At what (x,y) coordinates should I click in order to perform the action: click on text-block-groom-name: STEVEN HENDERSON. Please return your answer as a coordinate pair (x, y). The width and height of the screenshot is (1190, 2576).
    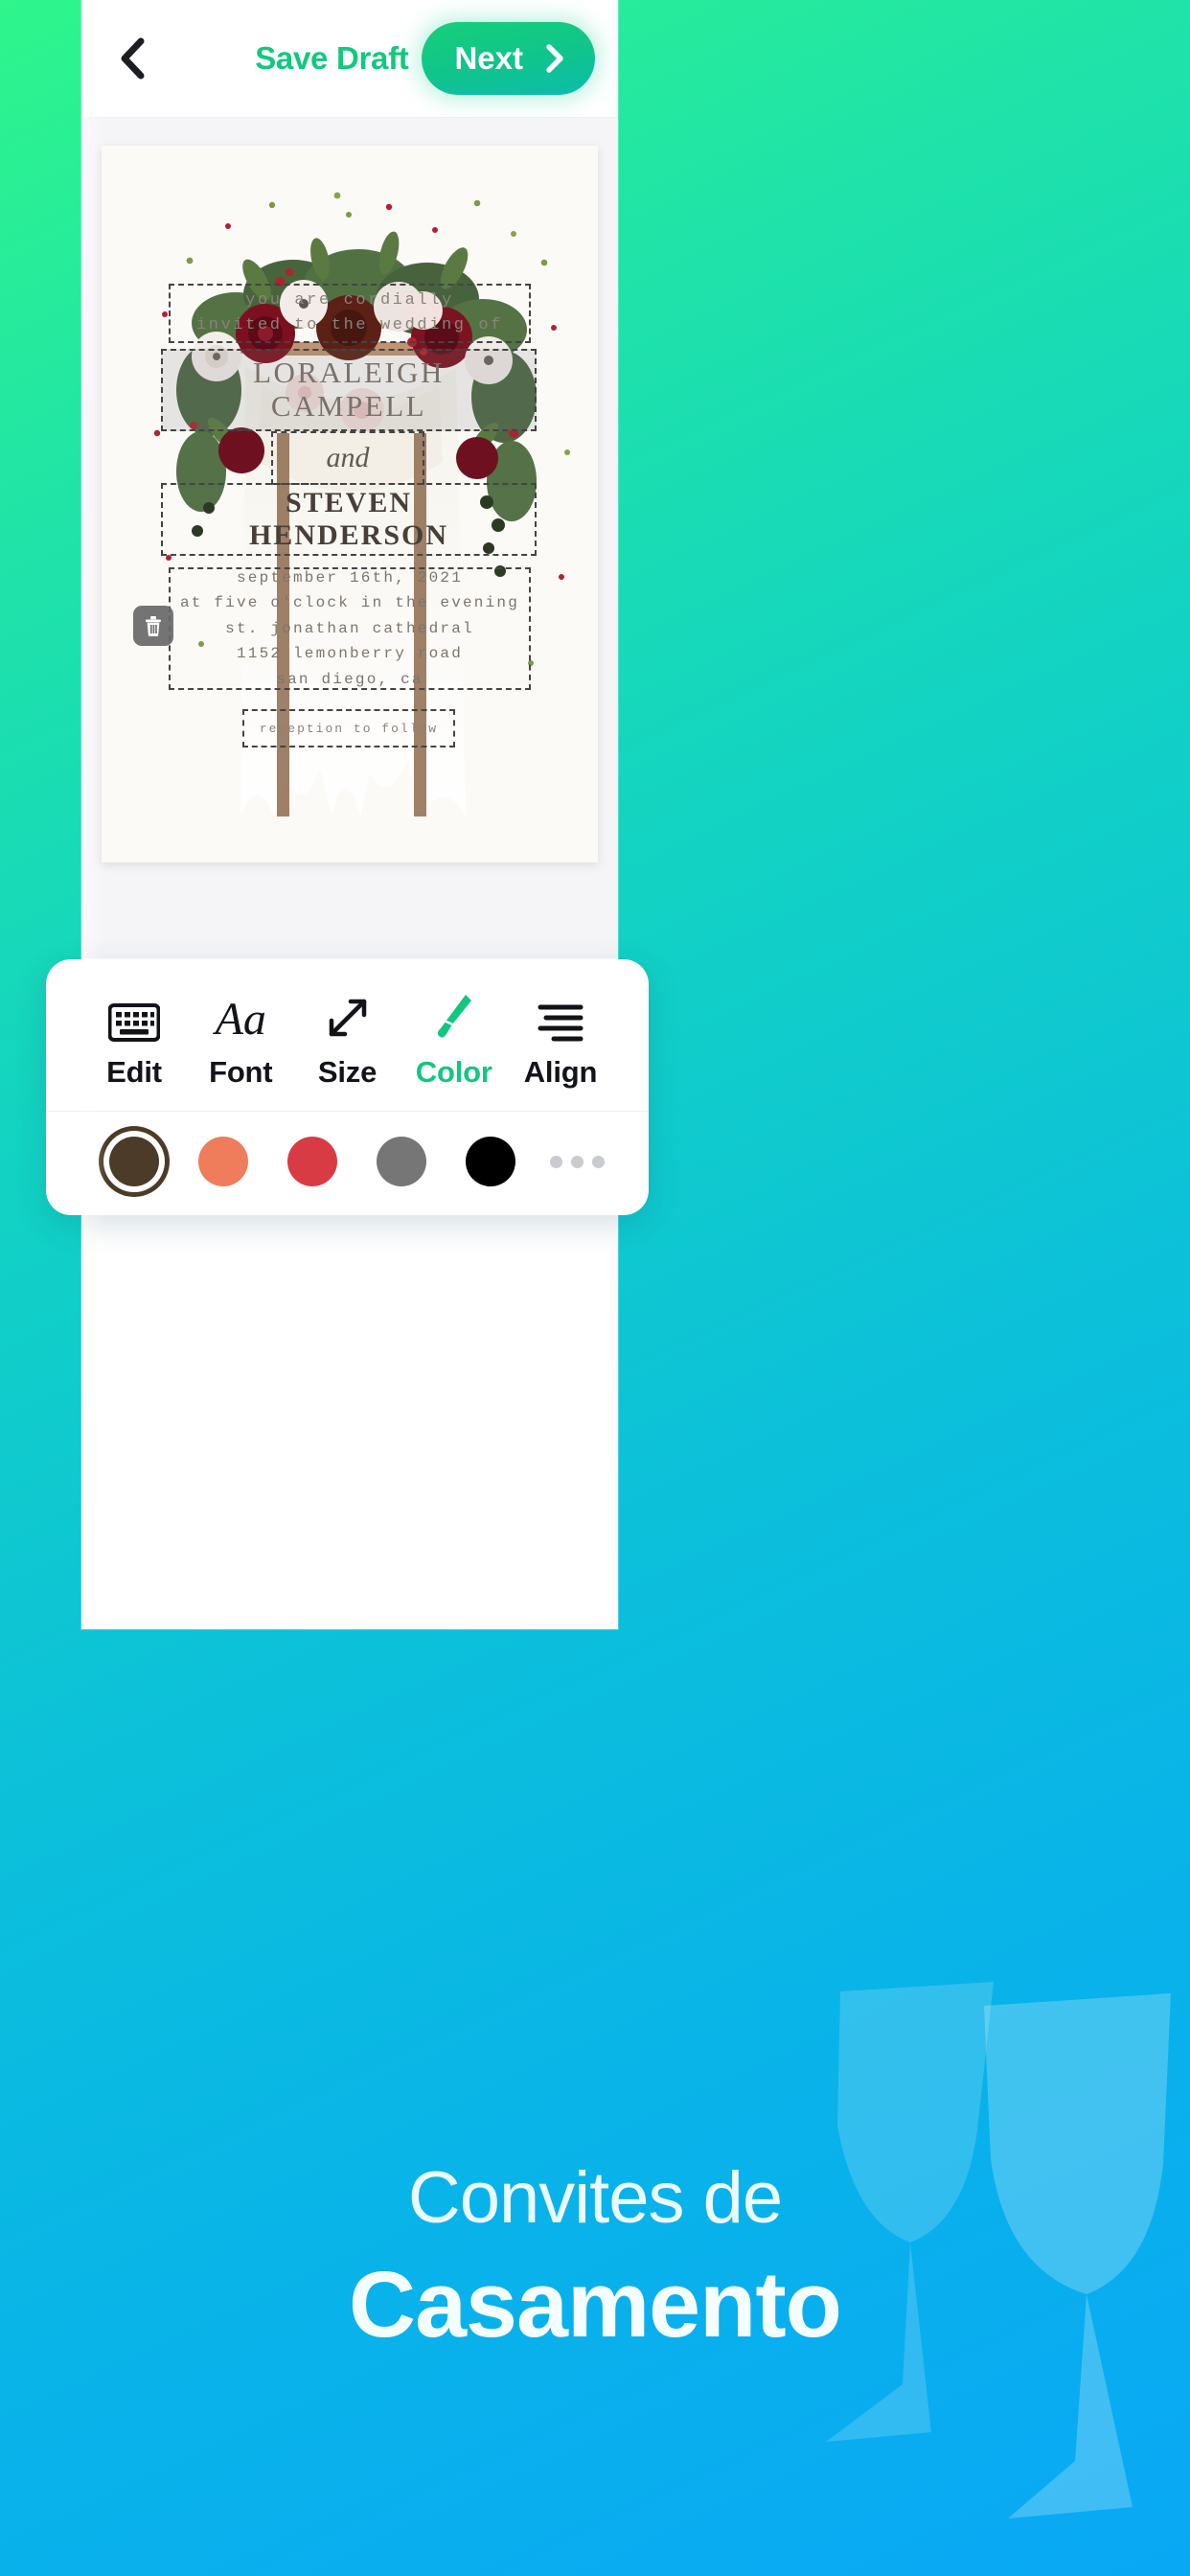
    Looking at the image, I should click on (349, 519).